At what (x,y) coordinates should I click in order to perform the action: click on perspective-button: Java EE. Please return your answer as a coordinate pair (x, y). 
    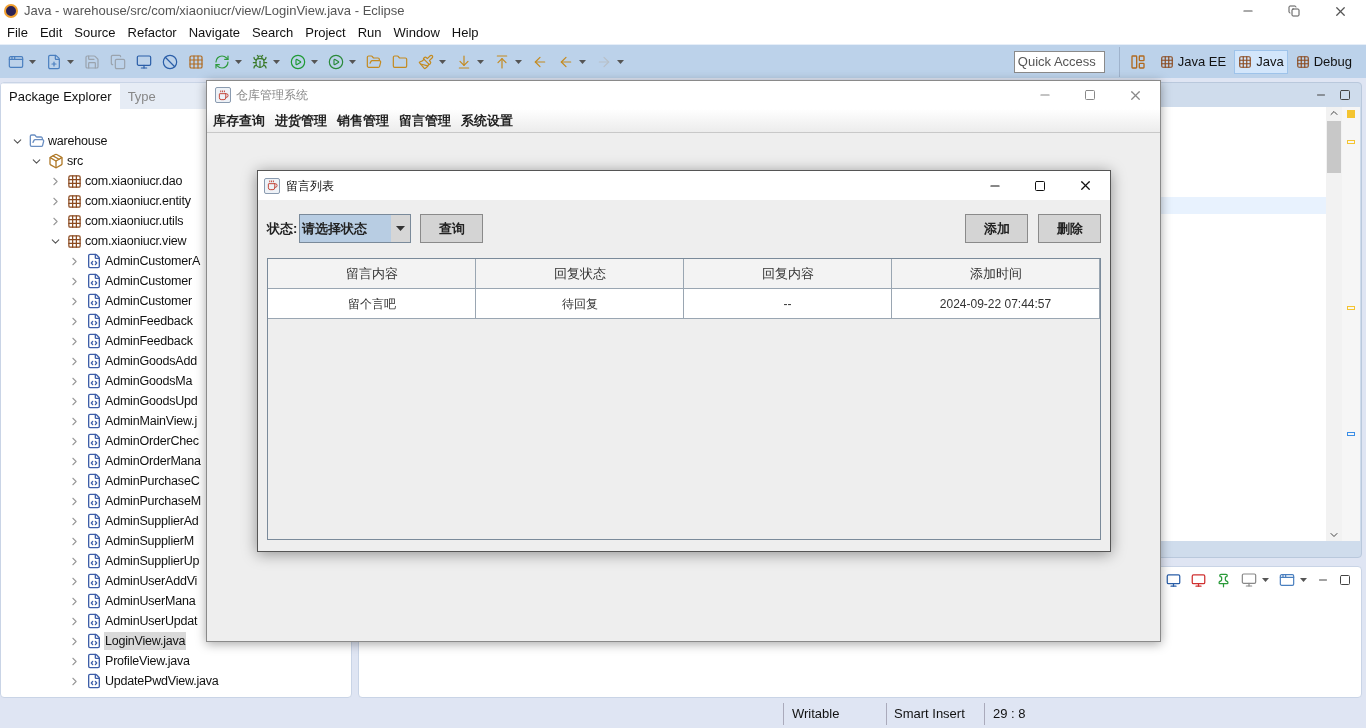
    Looking at the image, I should click on (1193, 61).